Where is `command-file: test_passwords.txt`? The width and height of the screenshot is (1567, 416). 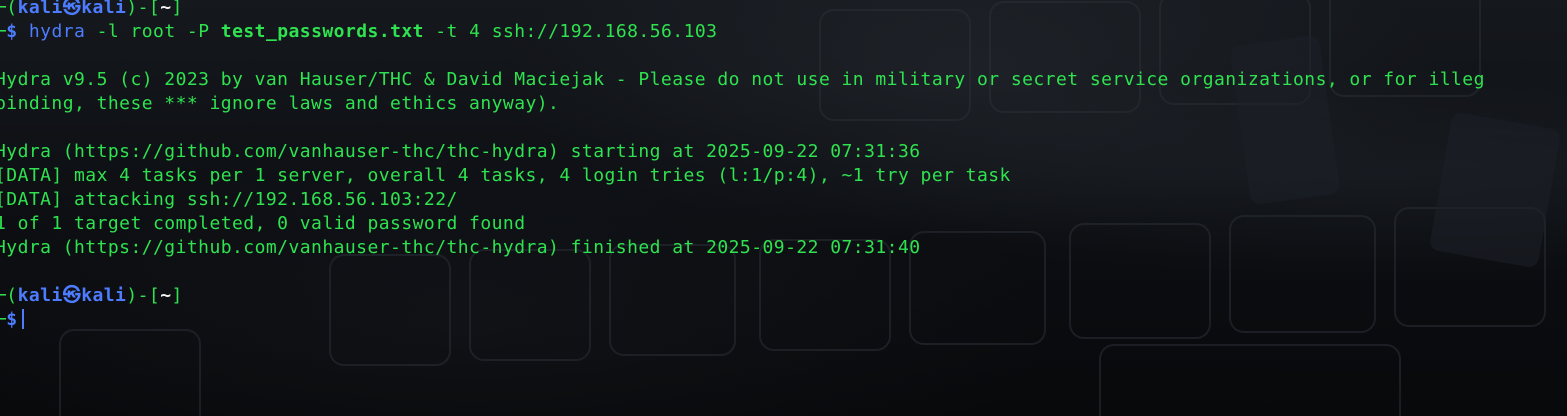 command-file: test_passwords.txt is located at coordinates (322, 31).